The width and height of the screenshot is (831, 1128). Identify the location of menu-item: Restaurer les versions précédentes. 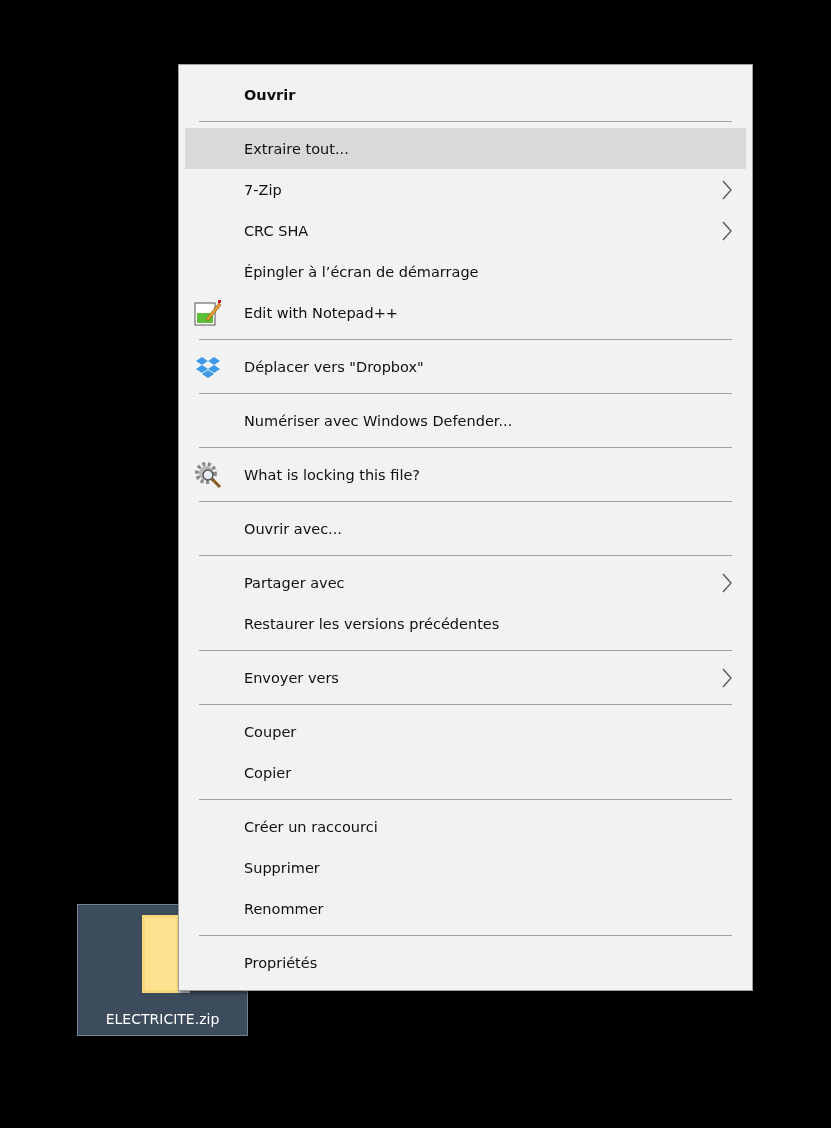
(465, 623).